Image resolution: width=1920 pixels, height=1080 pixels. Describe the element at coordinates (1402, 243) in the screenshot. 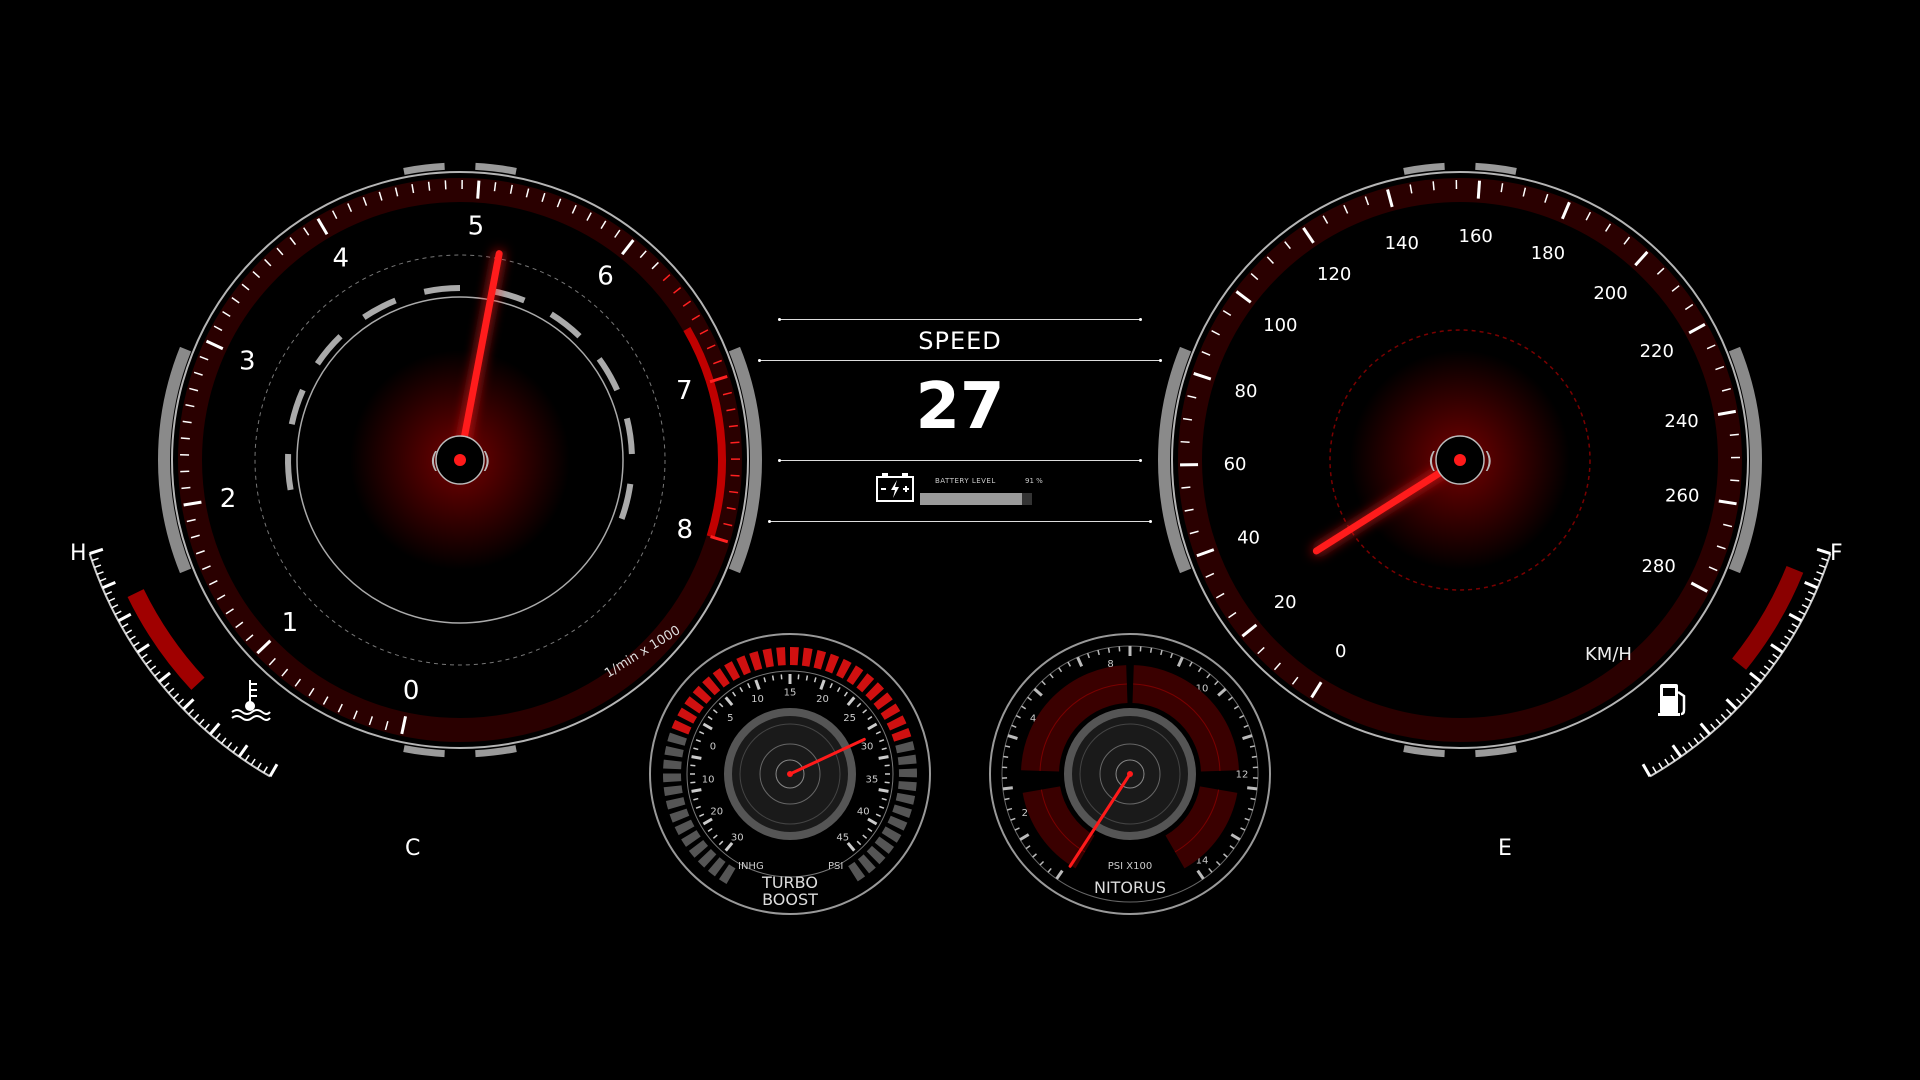

I see `speedometer-tick-label: 140` at that location.